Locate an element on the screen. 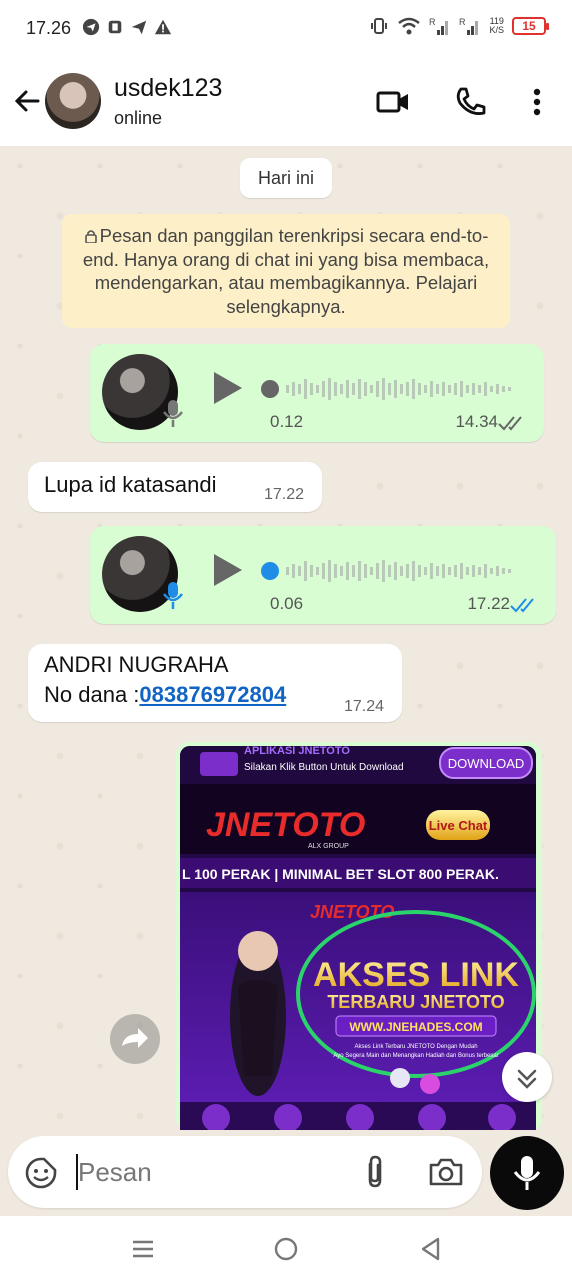 The height and width of the screenshot is (1280, 572). promo-line1: AKSES LINK is located at coordinates (416, 975).